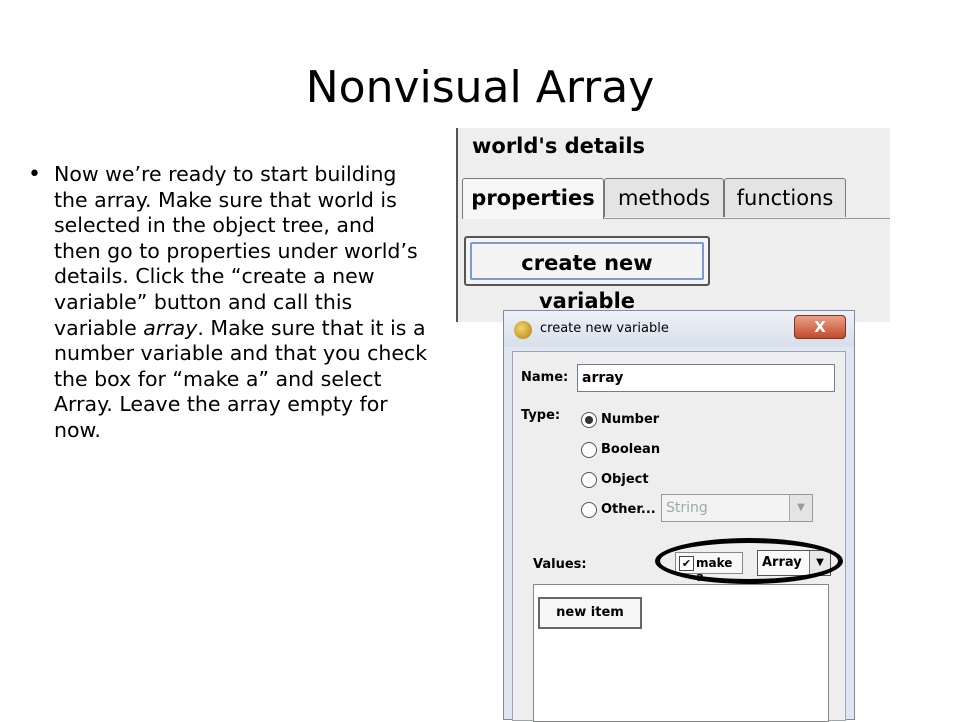 The image size is (960, 722). What do you see at coordinates (589, 480) in the screenshot?
I see `radio-object` at bounding box center [589, 480].